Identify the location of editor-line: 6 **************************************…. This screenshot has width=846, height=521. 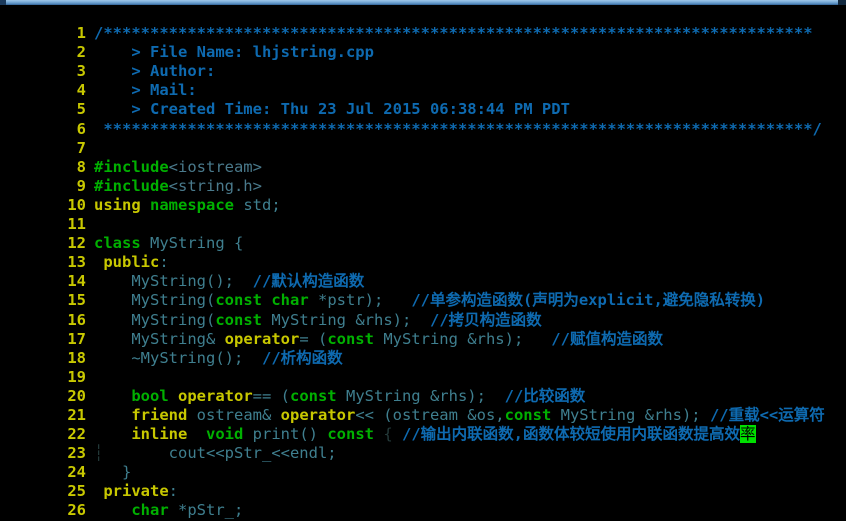
(423, 119).